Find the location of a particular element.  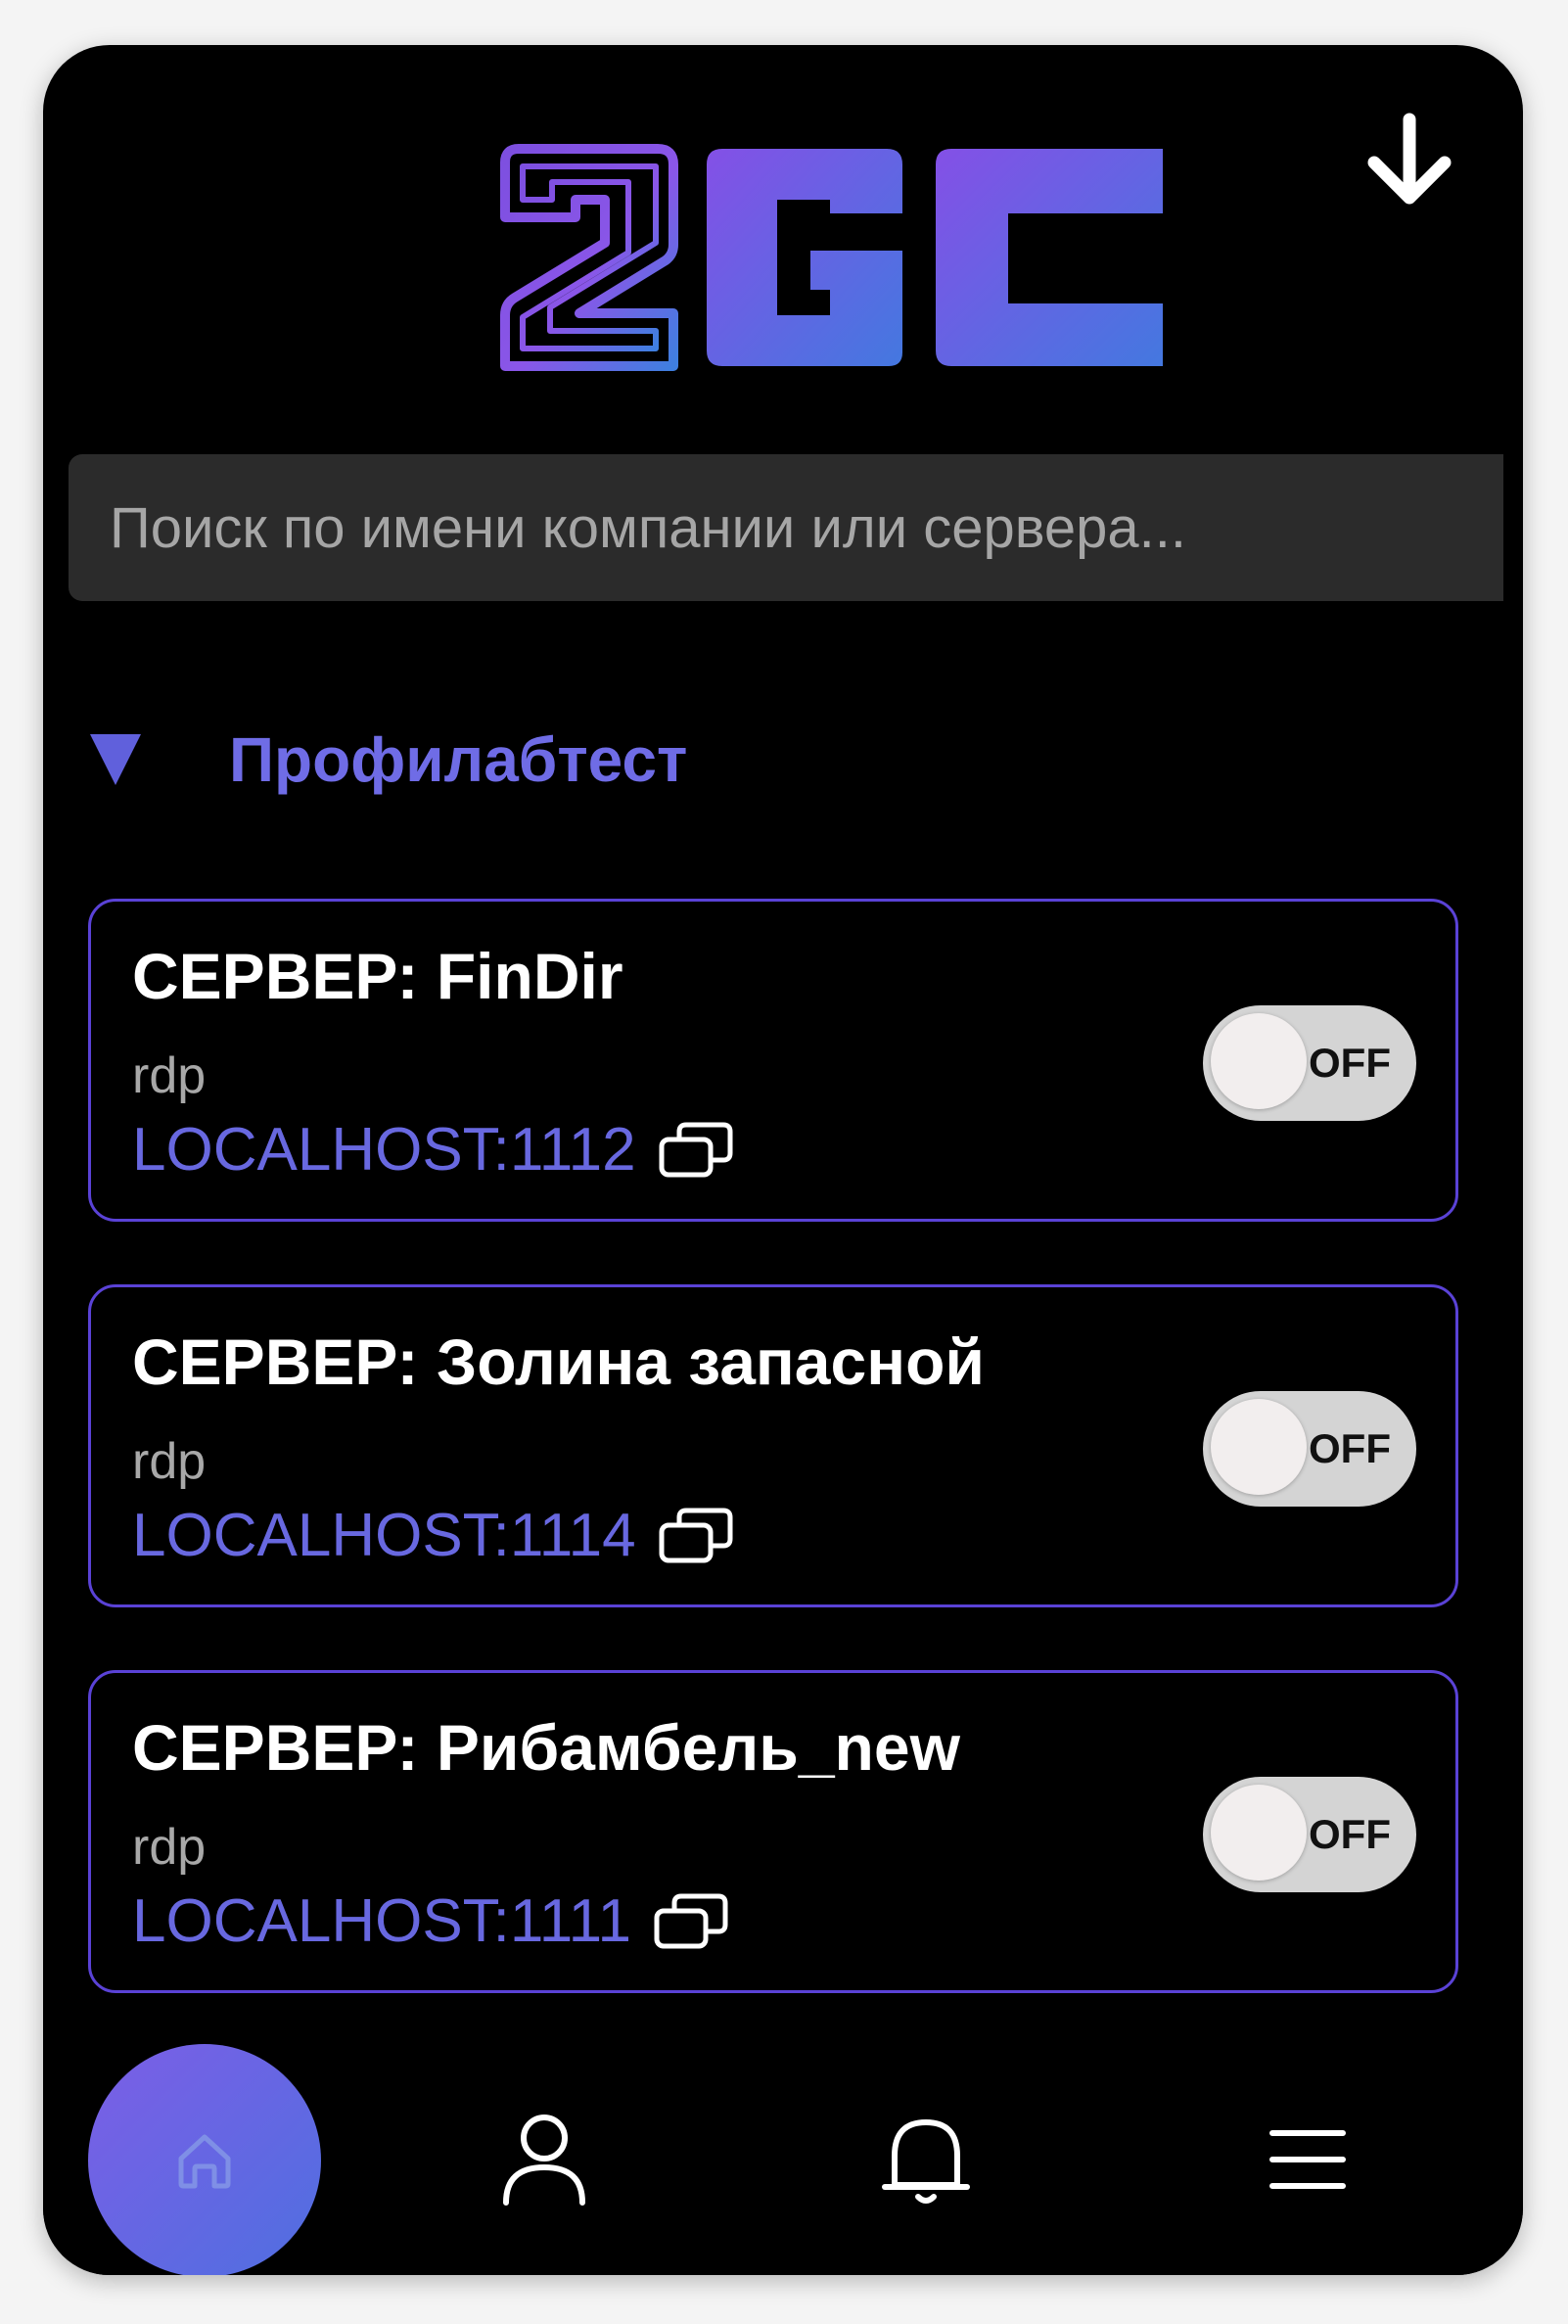

menu-icon is located at coordinates (1307, 2159).